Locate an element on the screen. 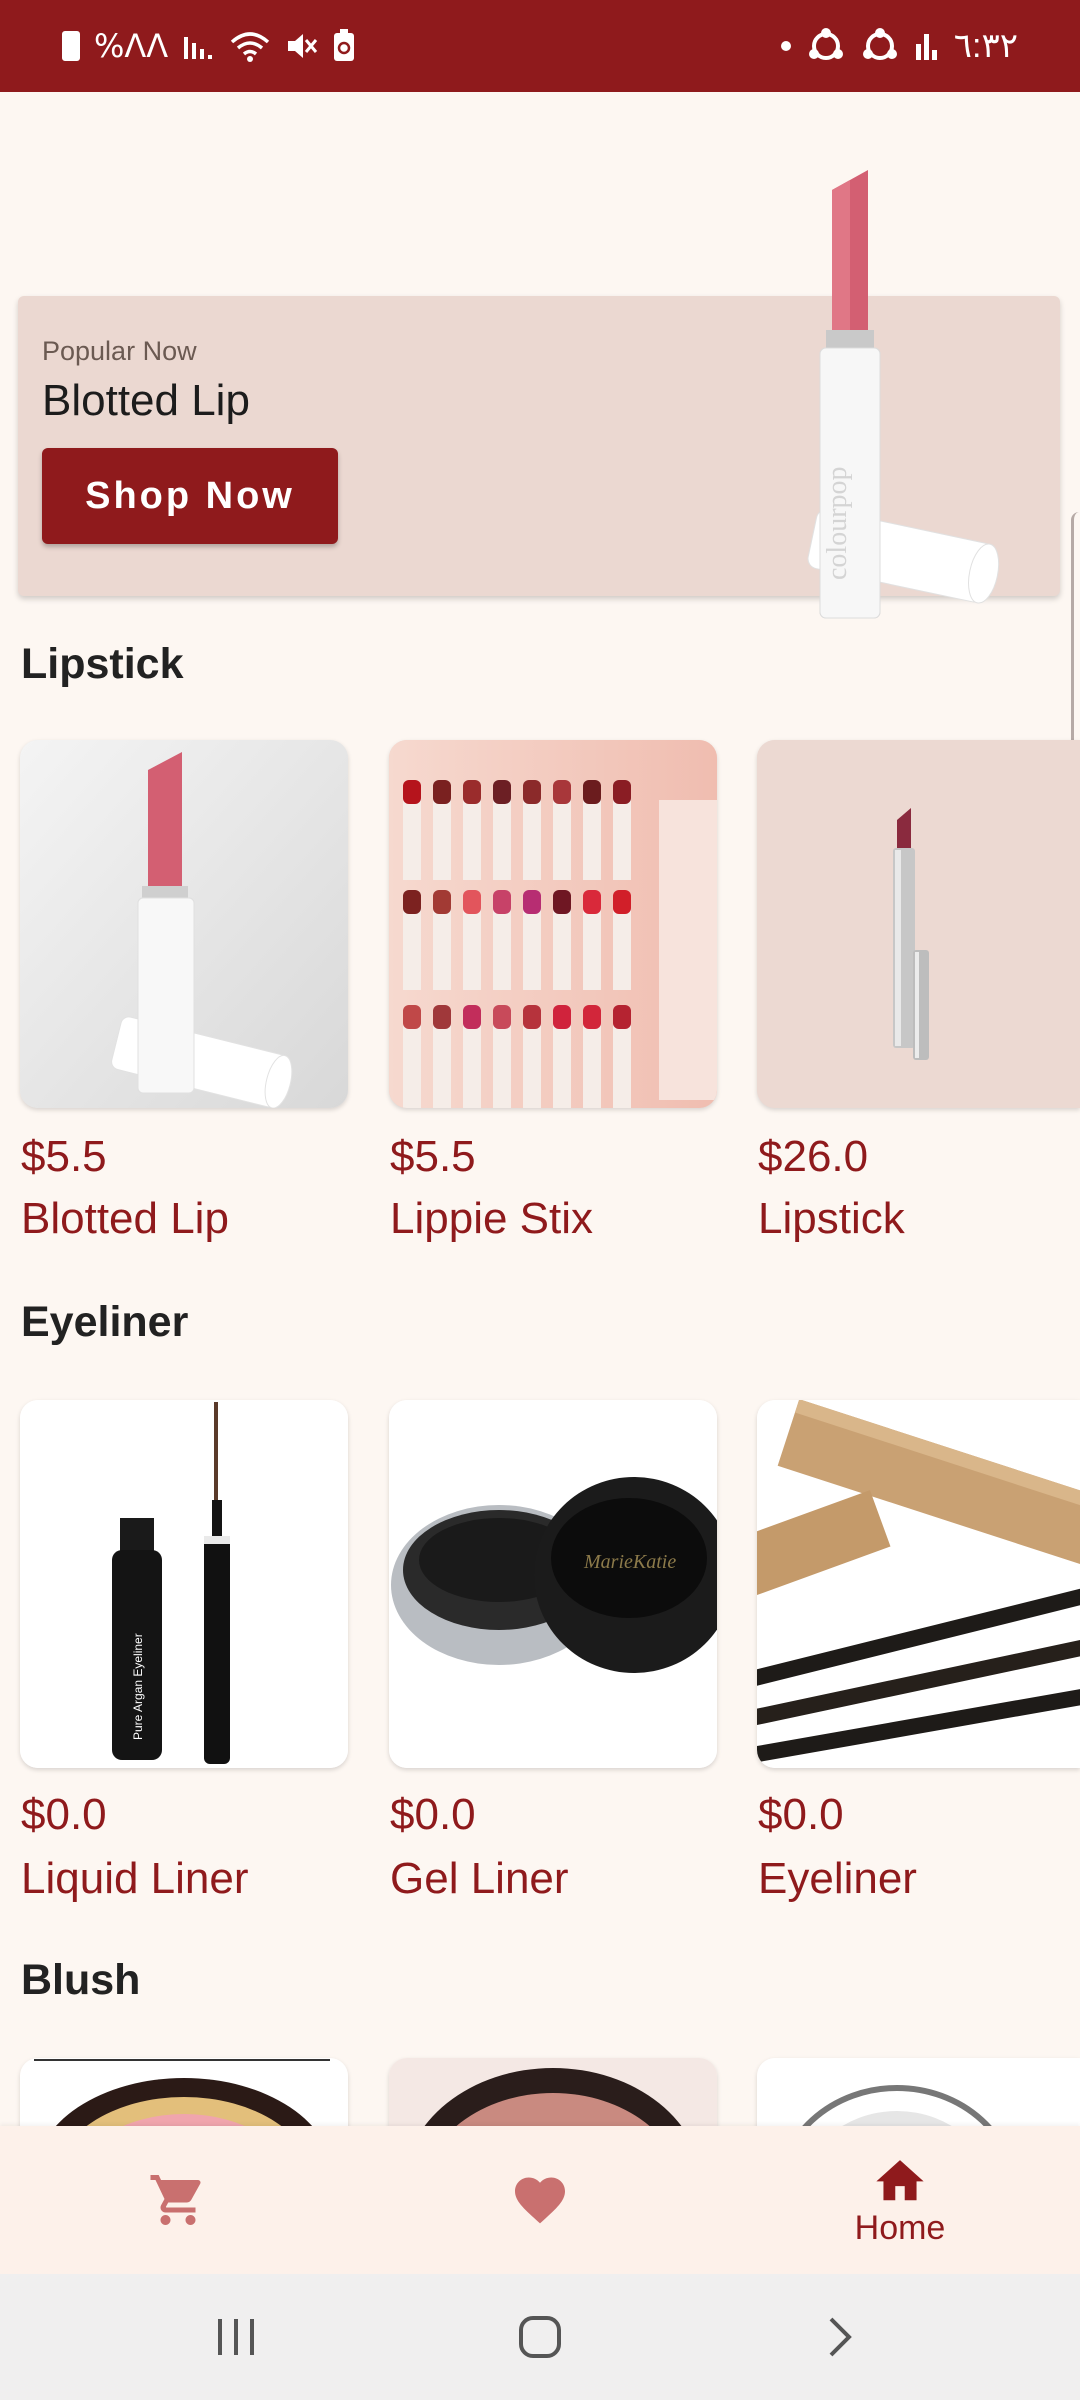 This screenshot has width=1080, height=2400. cart-icon is located at coordinates (175, 2200).